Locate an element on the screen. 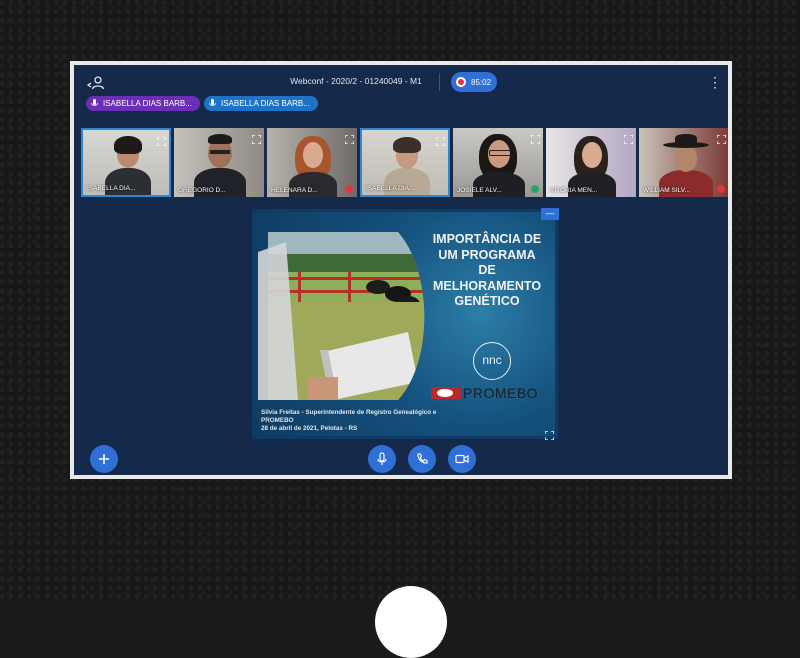 This screenshot has height=658, width=800. leave-audio-button is located at coordinates (422, 459).